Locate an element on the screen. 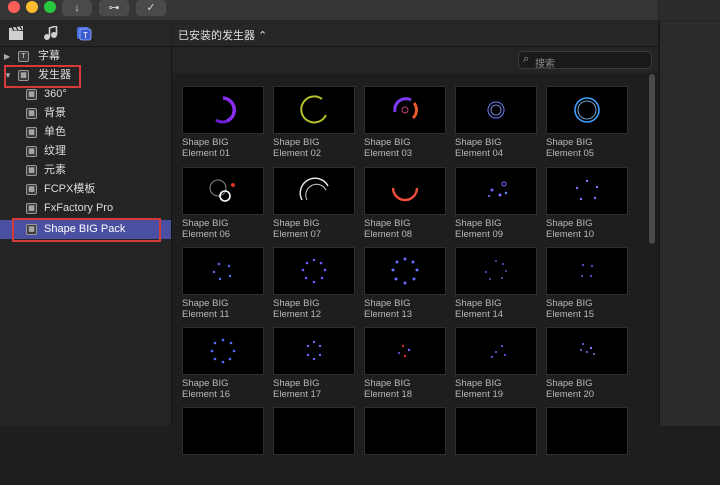 The image size is (720, 485). tile-label: Shape BIG Element 20 is located at coordinates (570, 389).